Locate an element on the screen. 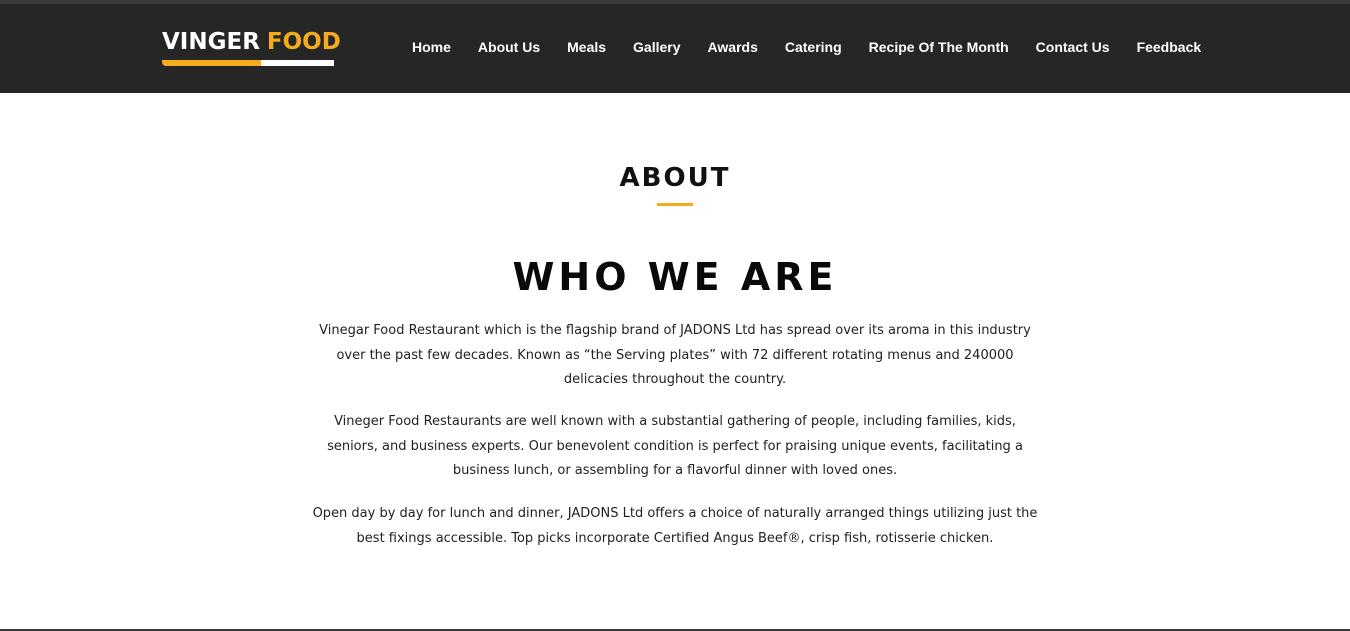 This screenshot has width=1350, height=631. section-title-about: ABOUT is located at coordinates (675, 178).